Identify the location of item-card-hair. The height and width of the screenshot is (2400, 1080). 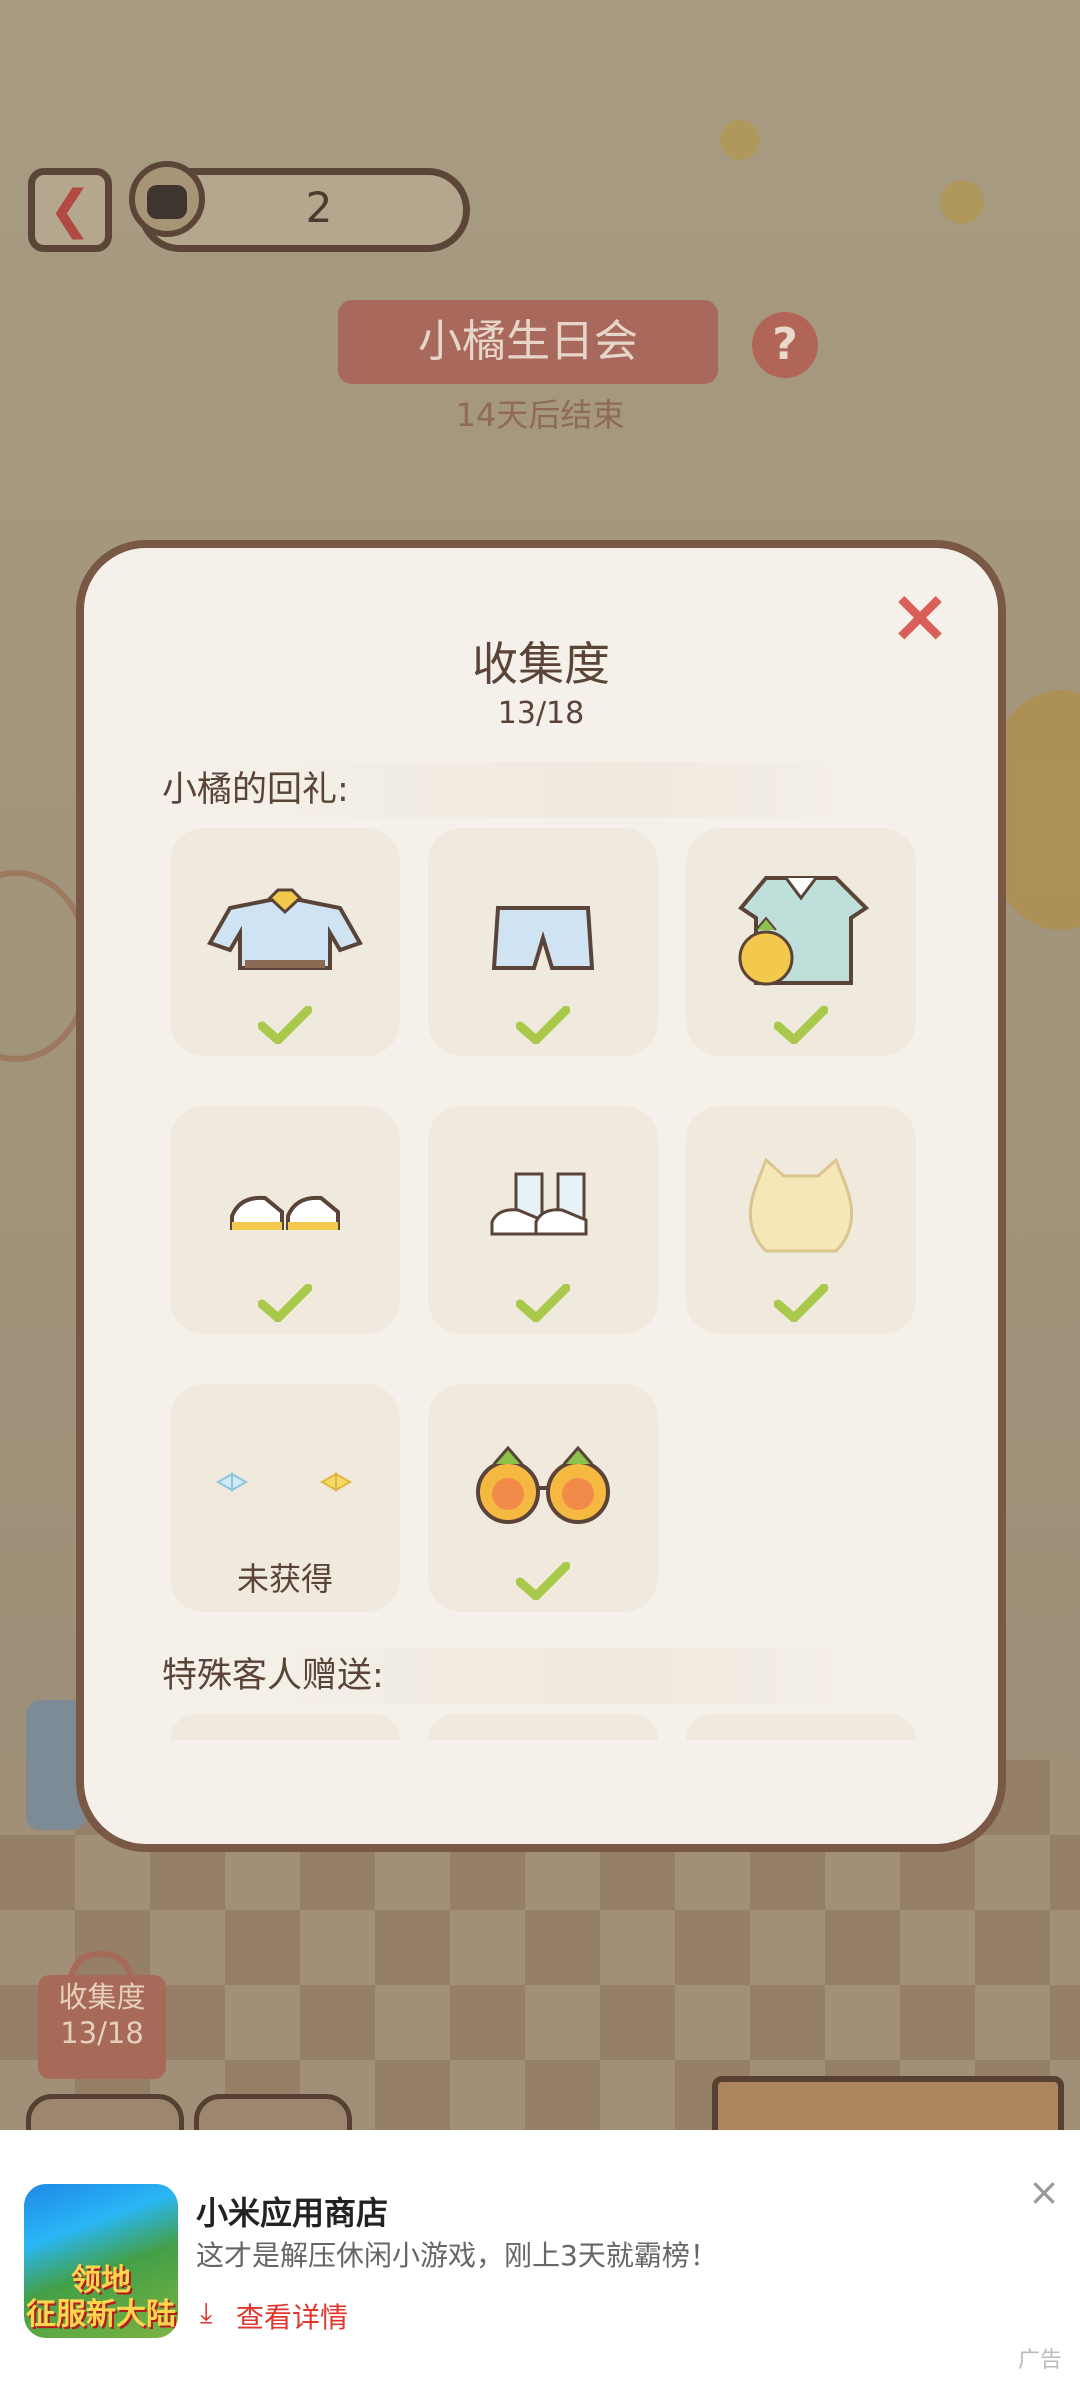
(801, 1220).